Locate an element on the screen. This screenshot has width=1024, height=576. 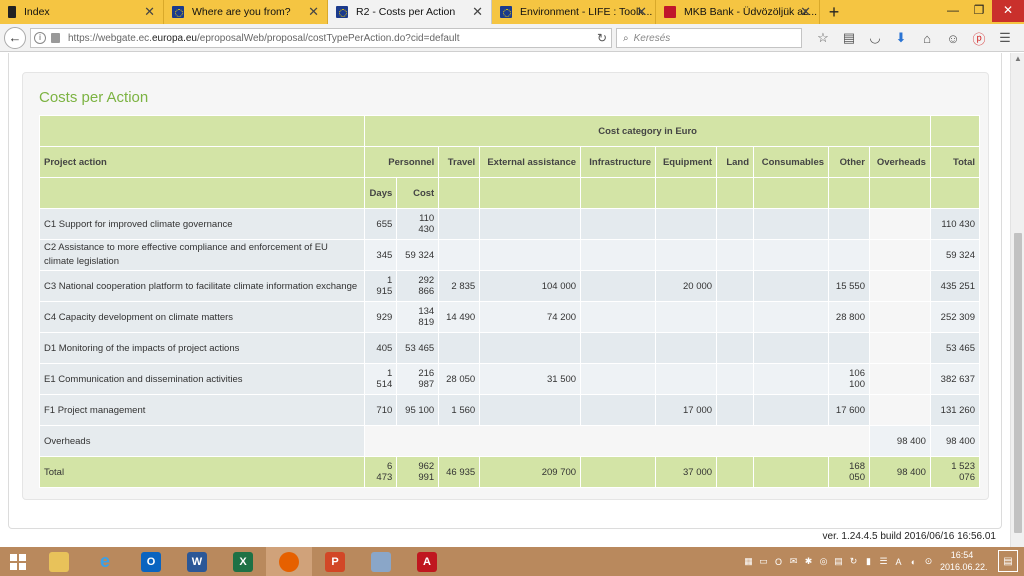
cell-other: 15 550 is located at coordinates (849, 286).